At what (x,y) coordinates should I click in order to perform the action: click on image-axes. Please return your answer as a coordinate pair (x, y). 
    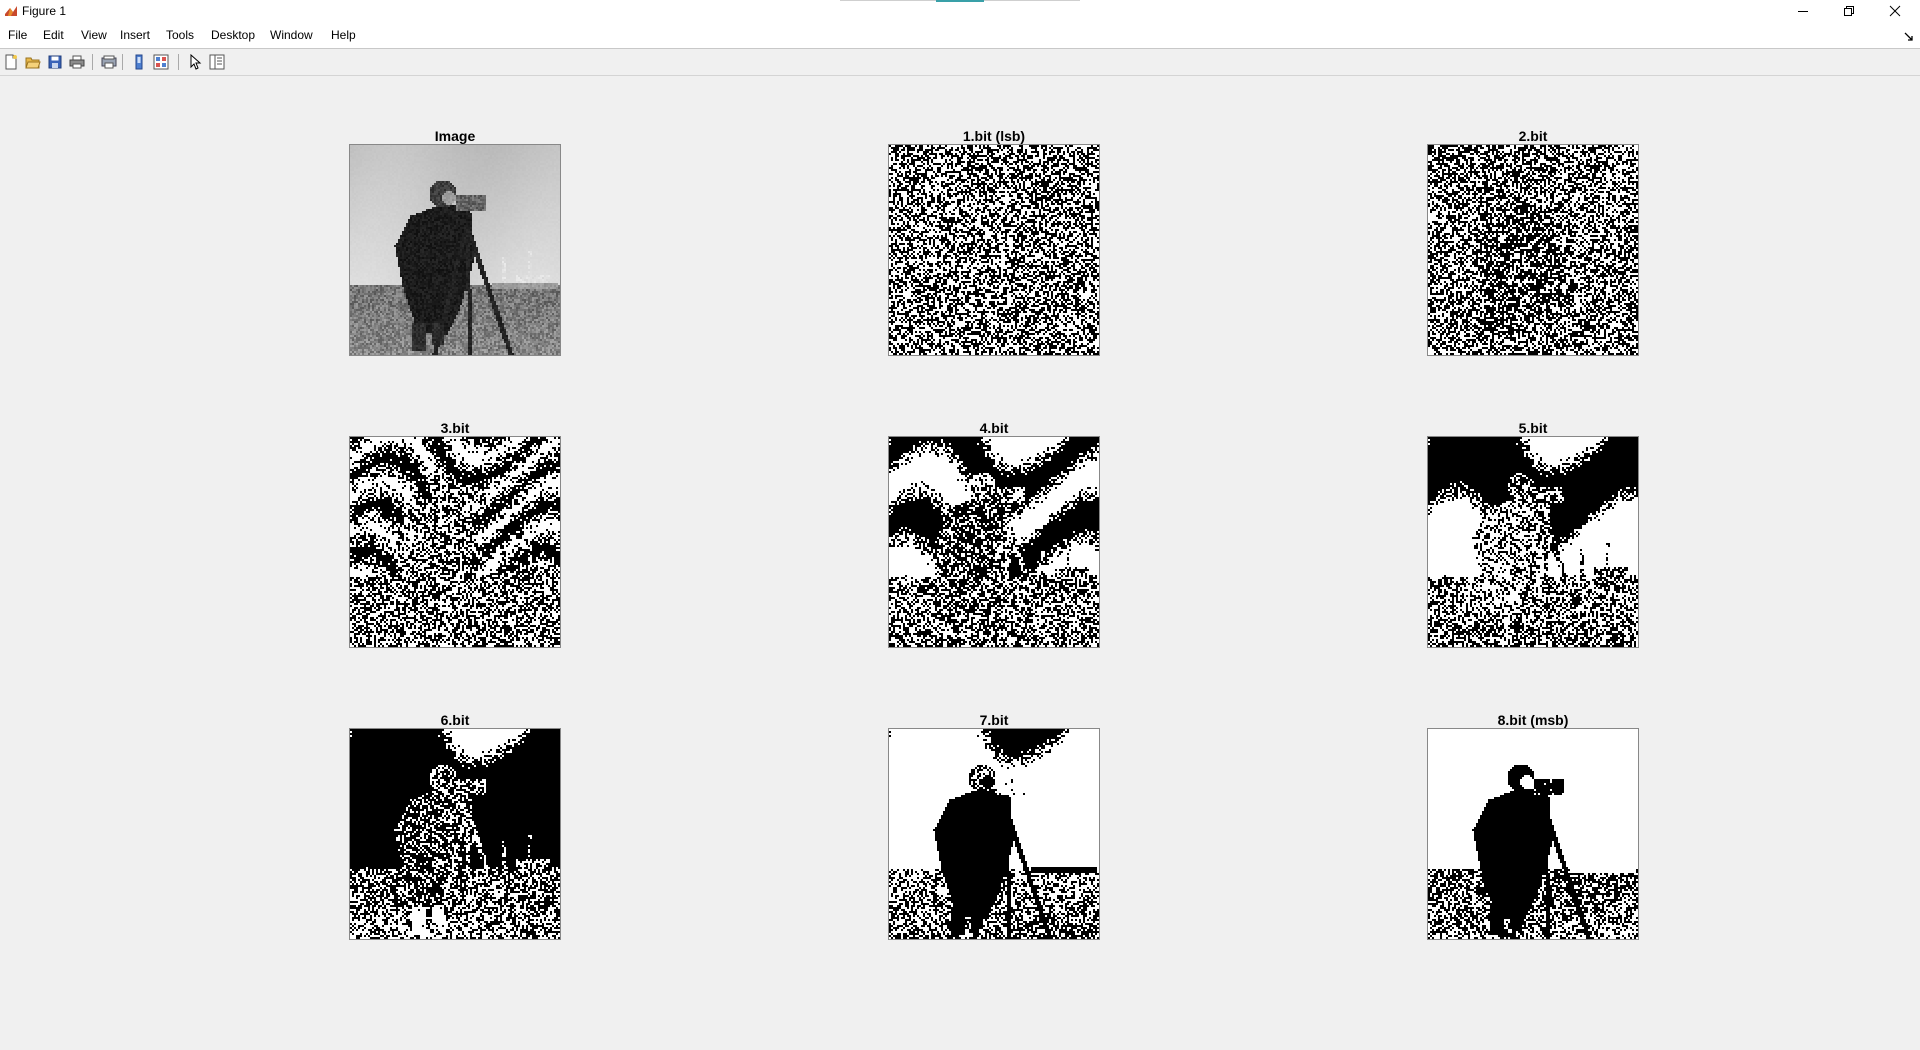
    Looking at the image, I should click on (455, 250).